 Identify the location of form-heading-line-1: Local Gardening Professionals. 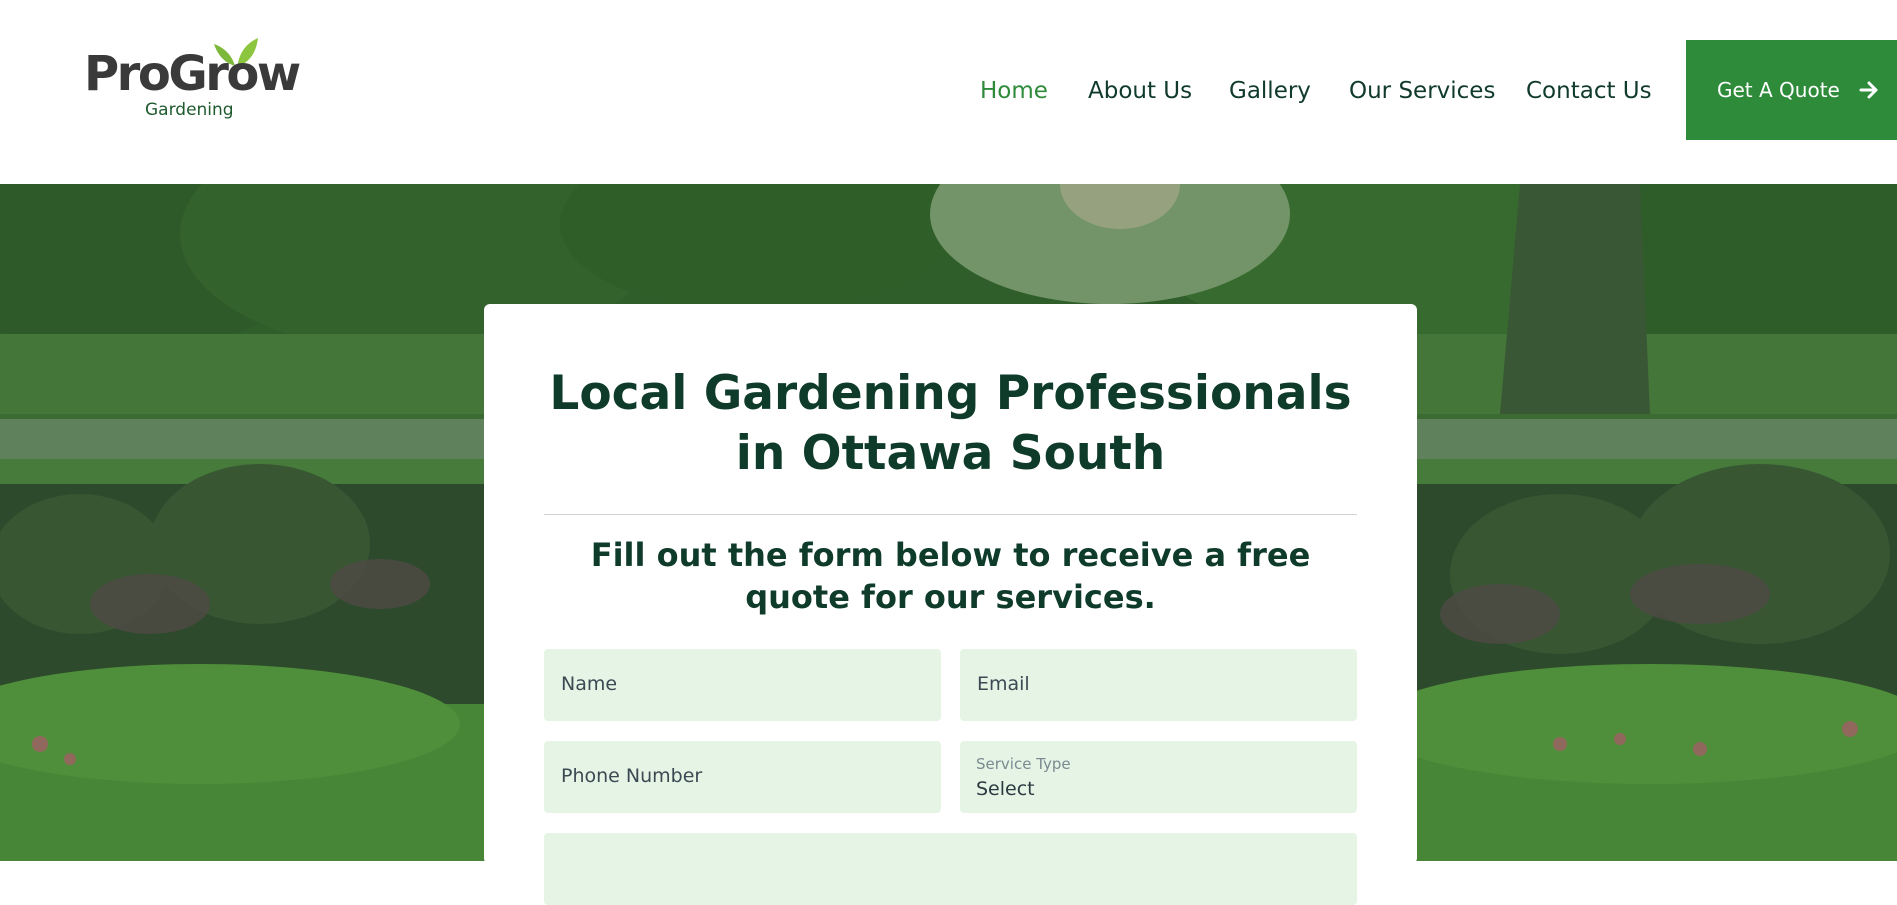
(950, 393).